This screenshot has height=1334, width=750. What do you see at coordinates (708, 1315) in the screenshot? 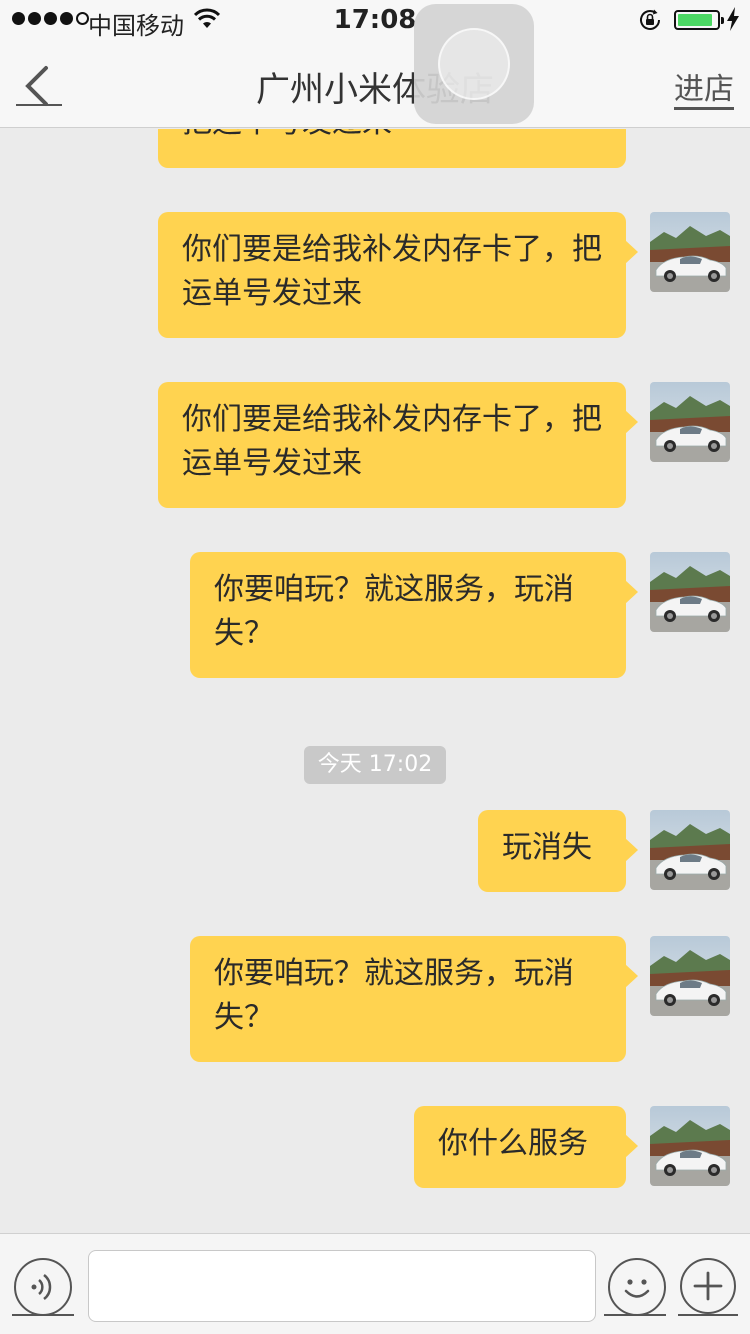
I see `plus-underline` at bounding box center [708, 1315].